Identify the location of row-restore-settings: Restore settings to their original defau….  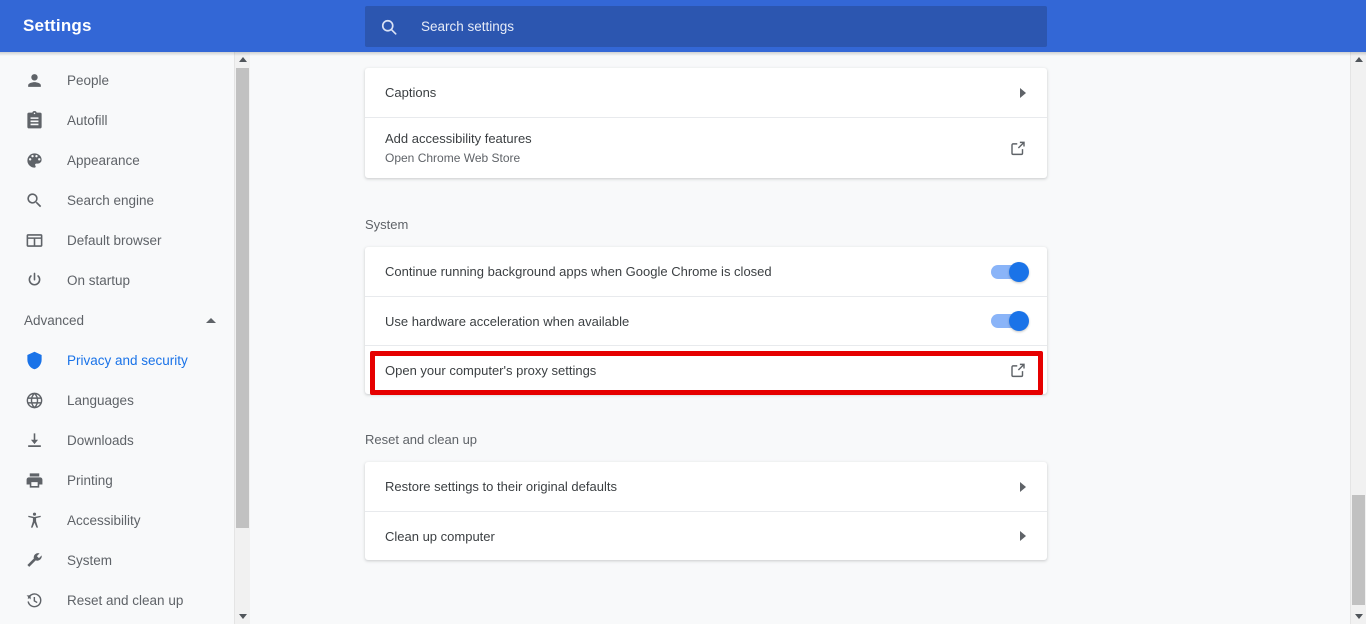
(706, 486).